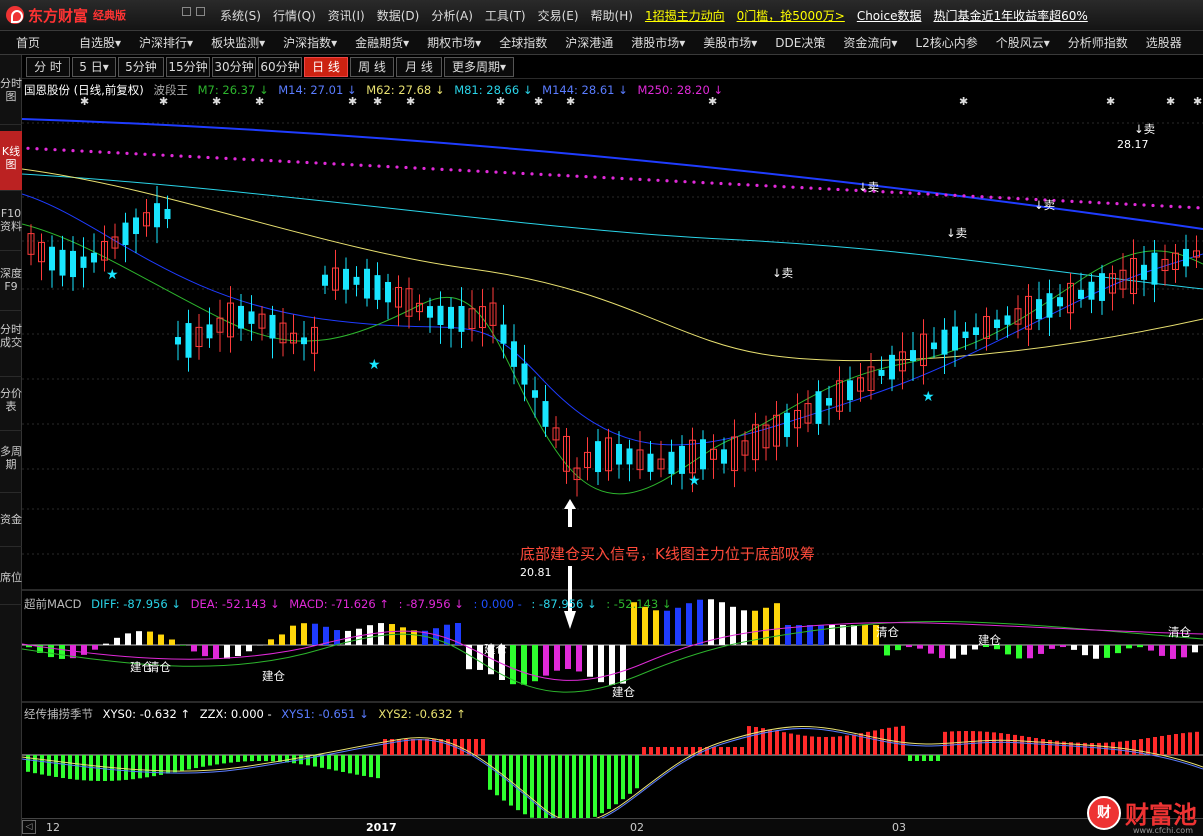 This screenshot has height=836, width=1203. What do you see at coordinates (200, 11) in the screenshot?
I see `window-icon` at bounding box center [200, 11].